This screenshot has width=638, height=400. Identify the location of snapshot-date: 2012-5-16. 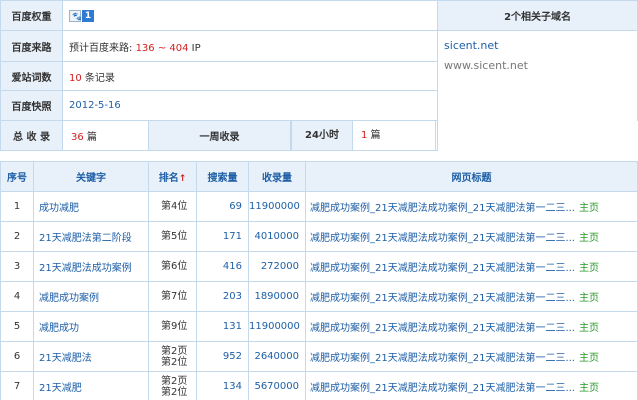
(250, 105).